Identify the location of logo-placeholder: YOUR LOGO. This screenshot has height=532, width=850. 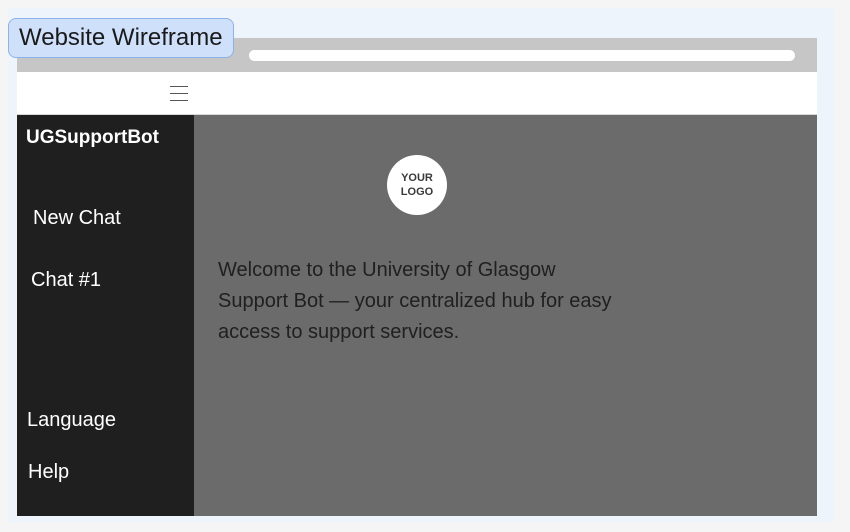
(417, 185).